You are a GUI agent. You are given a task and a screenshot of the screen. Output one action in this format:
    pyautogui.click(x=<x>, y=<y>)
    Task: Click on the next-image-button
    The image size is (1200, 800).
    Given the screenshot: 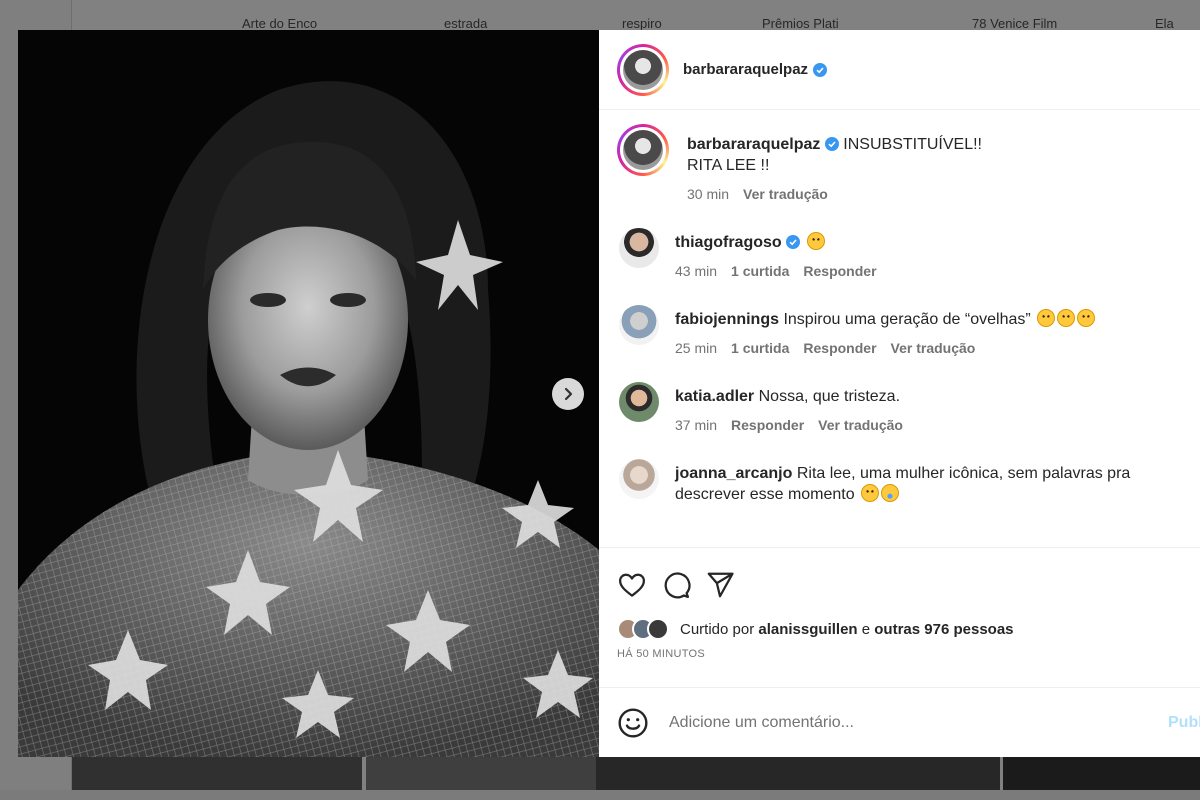 What is the action you would take?
    pyautogui.click(x=568, y=394)
    